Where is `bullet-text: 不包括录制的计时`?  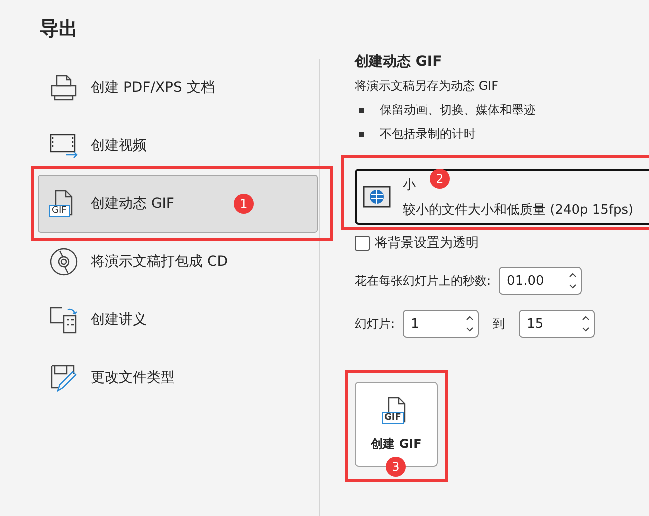 bullet-text: 不包括录制的计时 is located at coordinates (428, 134).